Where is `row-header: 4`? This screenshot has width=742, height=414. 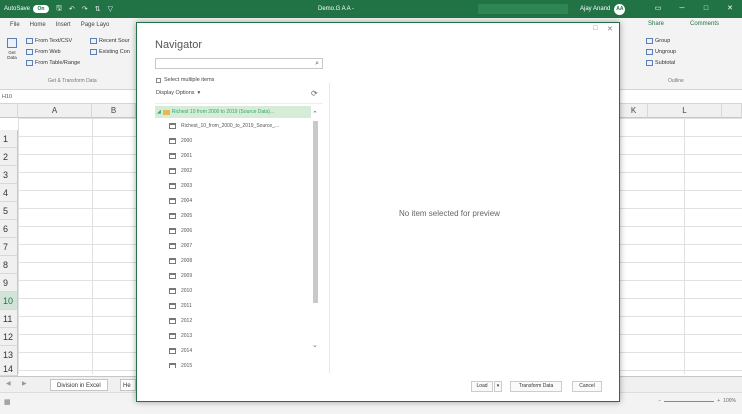 row-header: 4 is located at coordinates (9, 193).